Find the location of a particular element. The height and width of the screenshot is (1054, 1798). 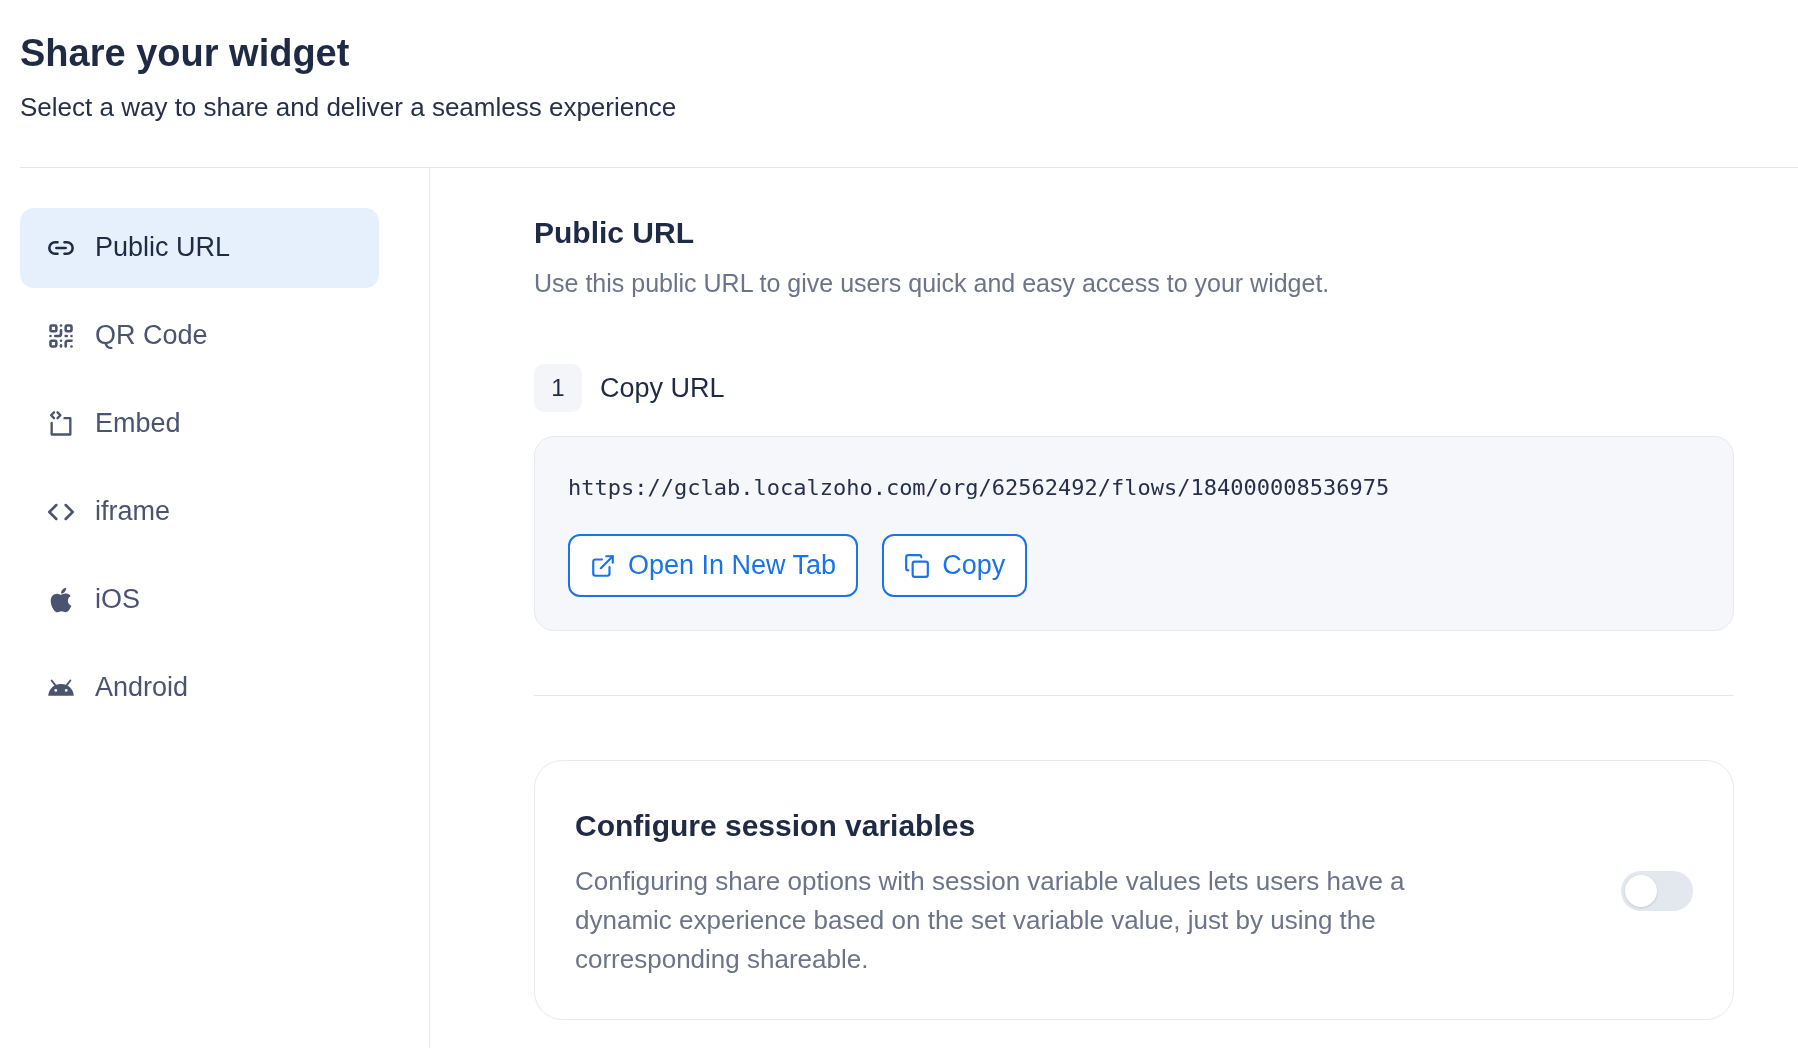

sidebar-item: Android is located at coordinates (199, 687).